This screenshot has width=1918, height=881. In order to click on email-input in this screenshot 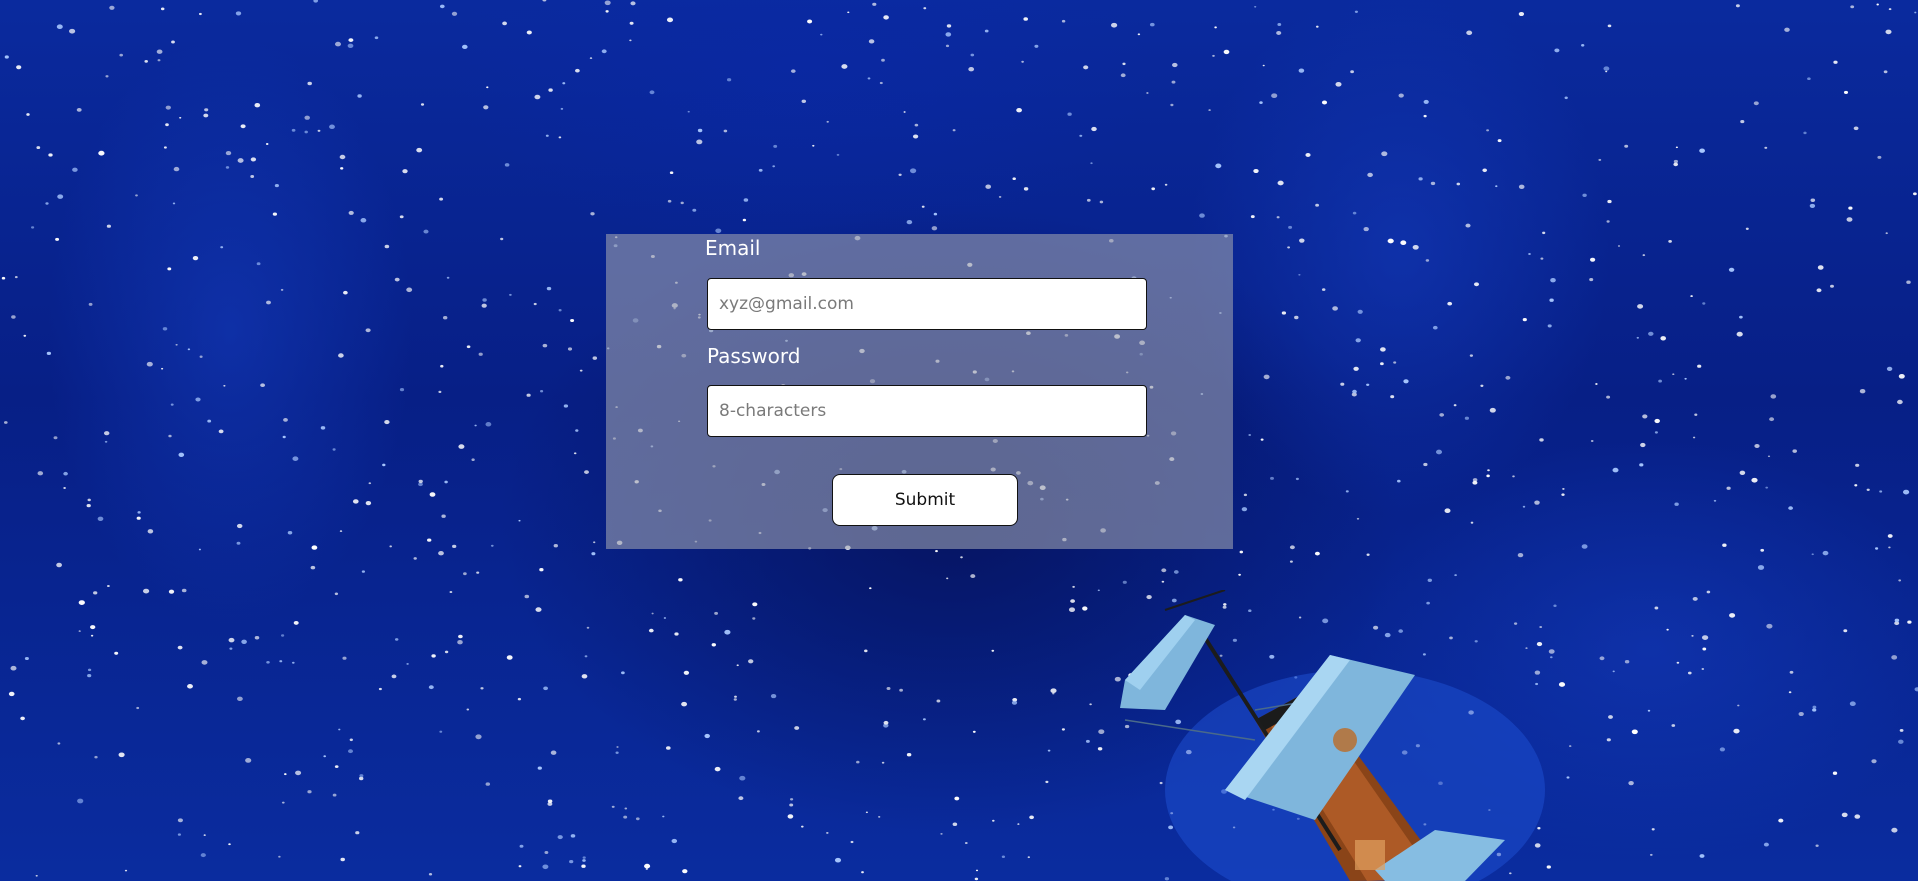, I will do `click(927, 304)`.